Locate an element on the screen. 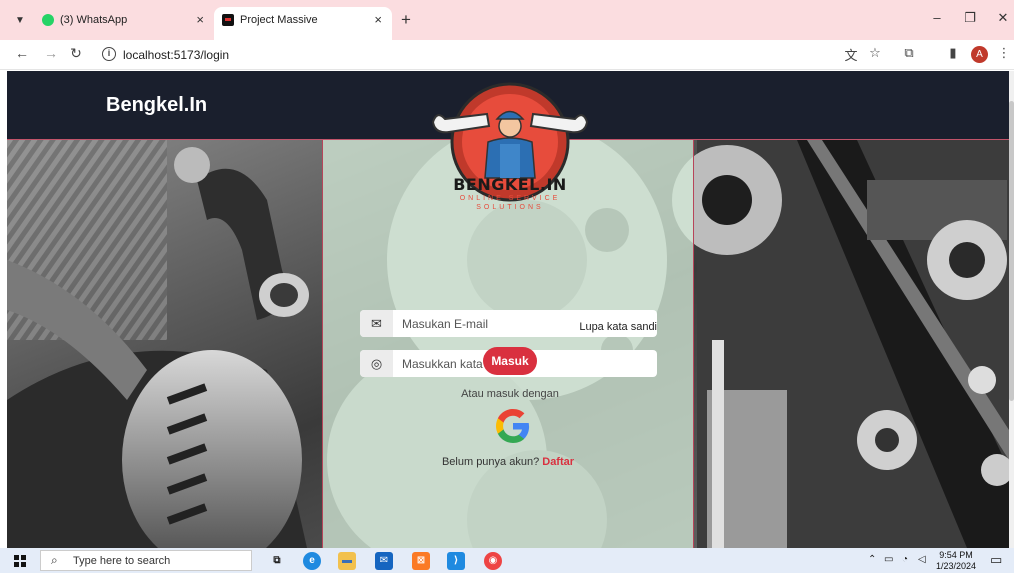 The width and height of the screenshot is (1014, 573). page-scrollbar is located at coordinates (1011, 309).